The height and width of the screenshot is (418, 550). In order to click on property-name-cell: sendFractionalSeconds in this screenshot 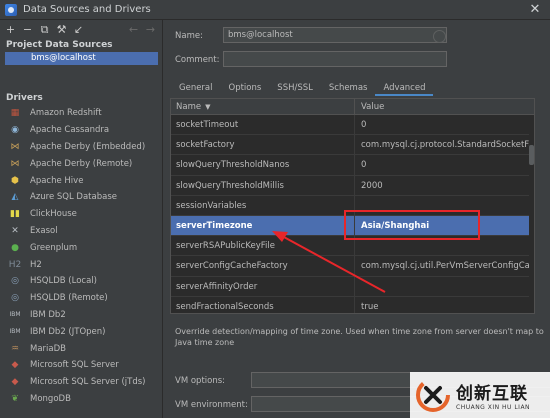, I will do `click(263, 304)`.